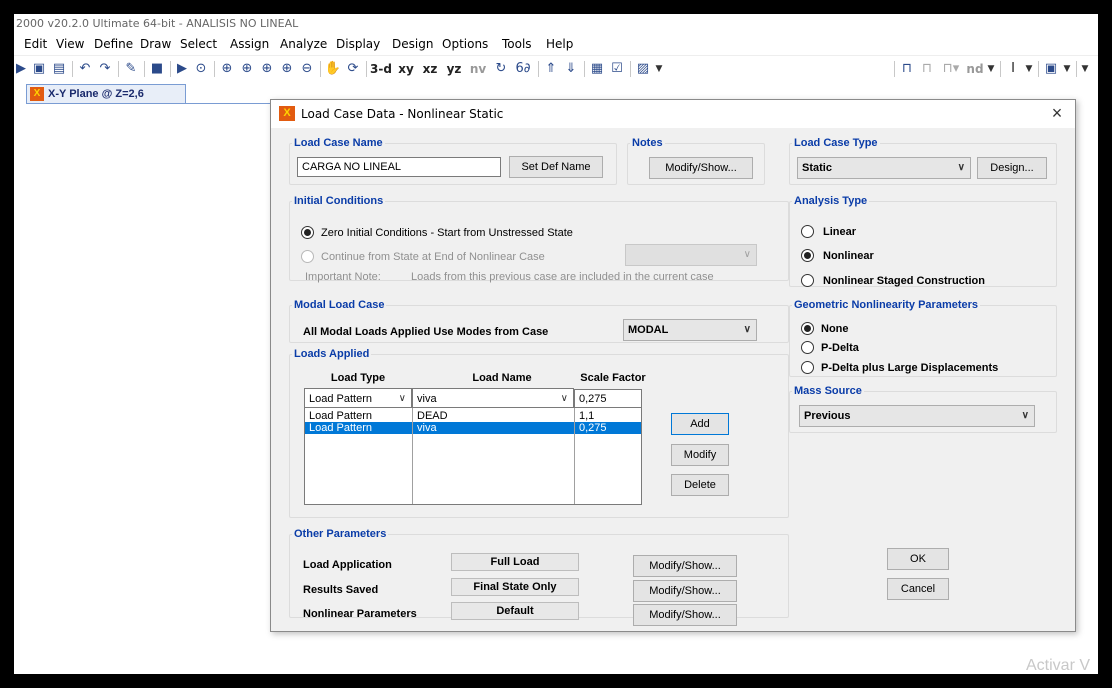 This screenshot has width=1112, height=688. I want to click on analysis-staged-construction-label: Nonlinear Staged Construction, so click(904, 281).